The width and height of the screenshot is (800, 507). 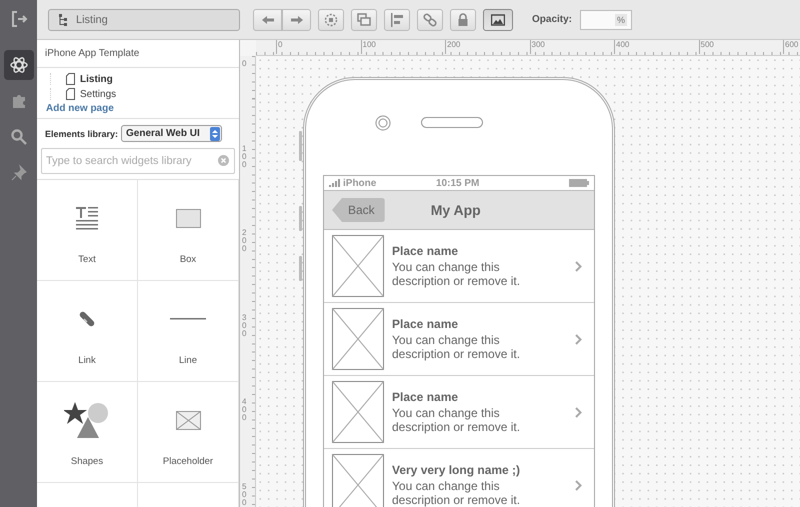 I want to click on widget-label: Link, so click(x=87, y=360).